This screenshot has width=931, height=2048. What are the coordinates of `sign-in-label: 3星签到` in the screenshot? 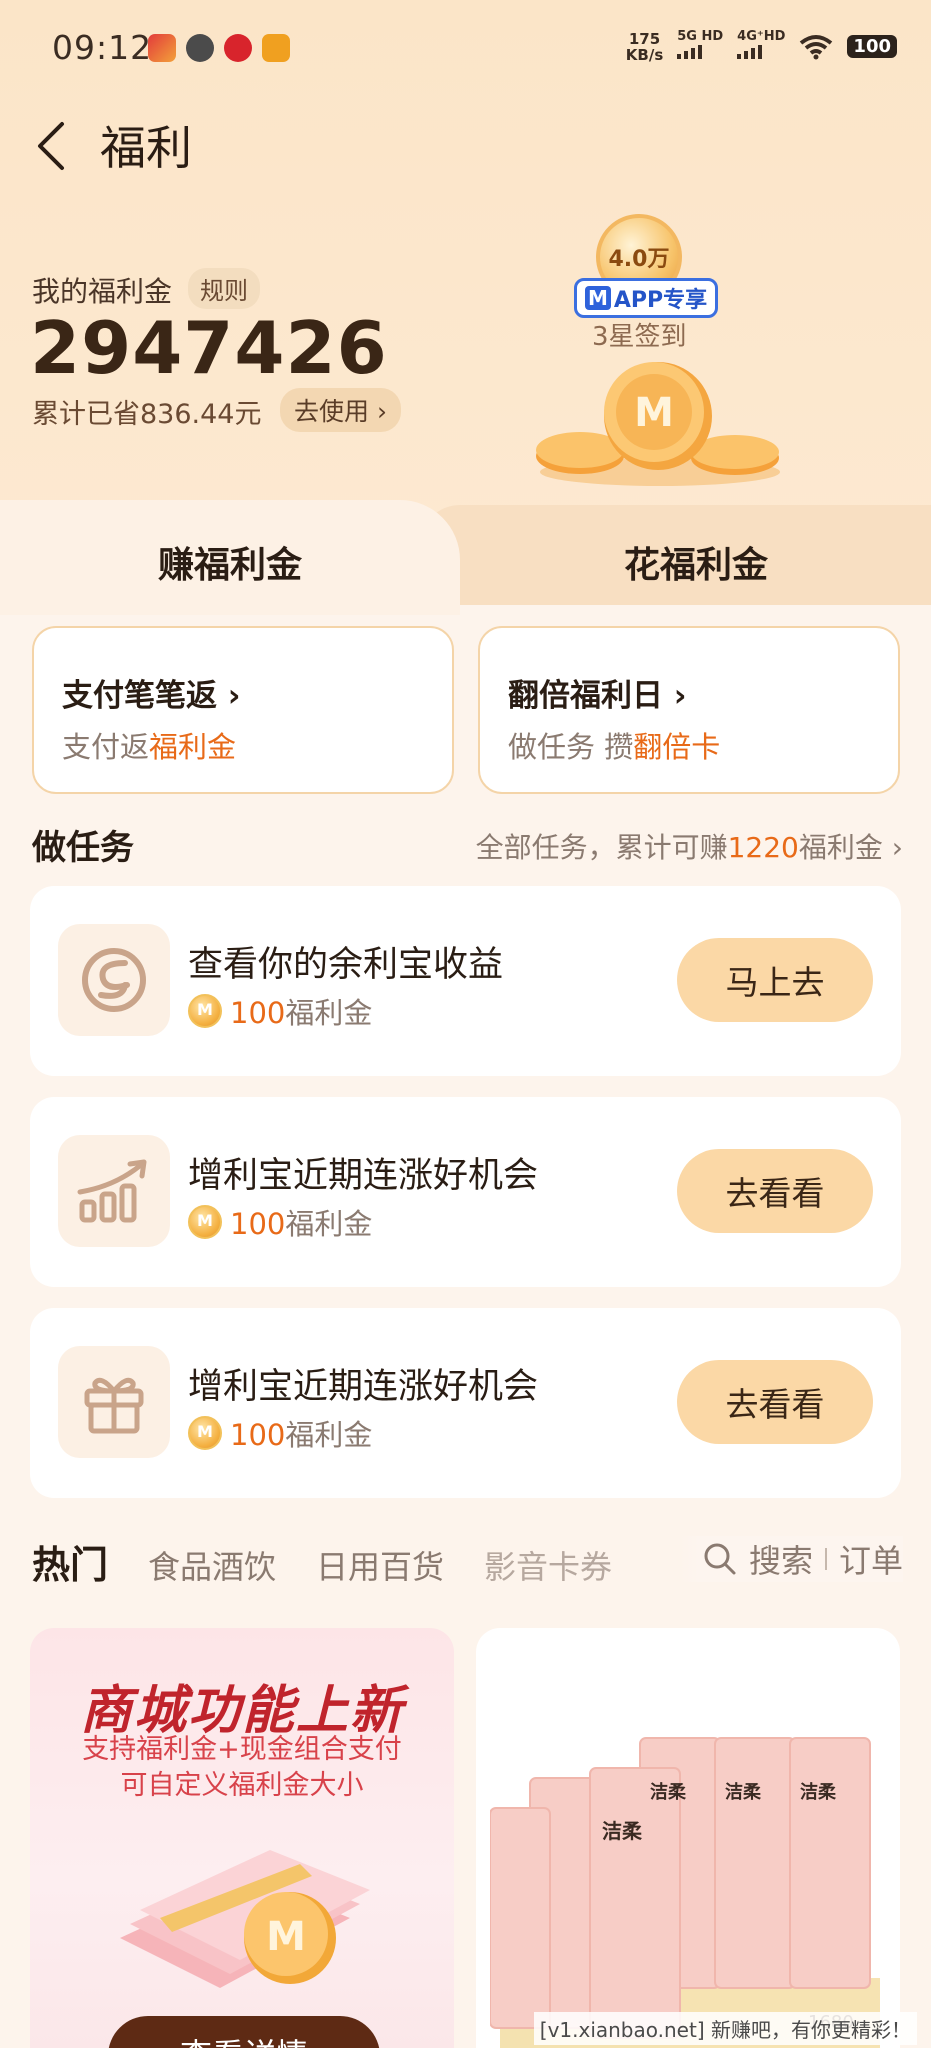 It's located at (639, 334).